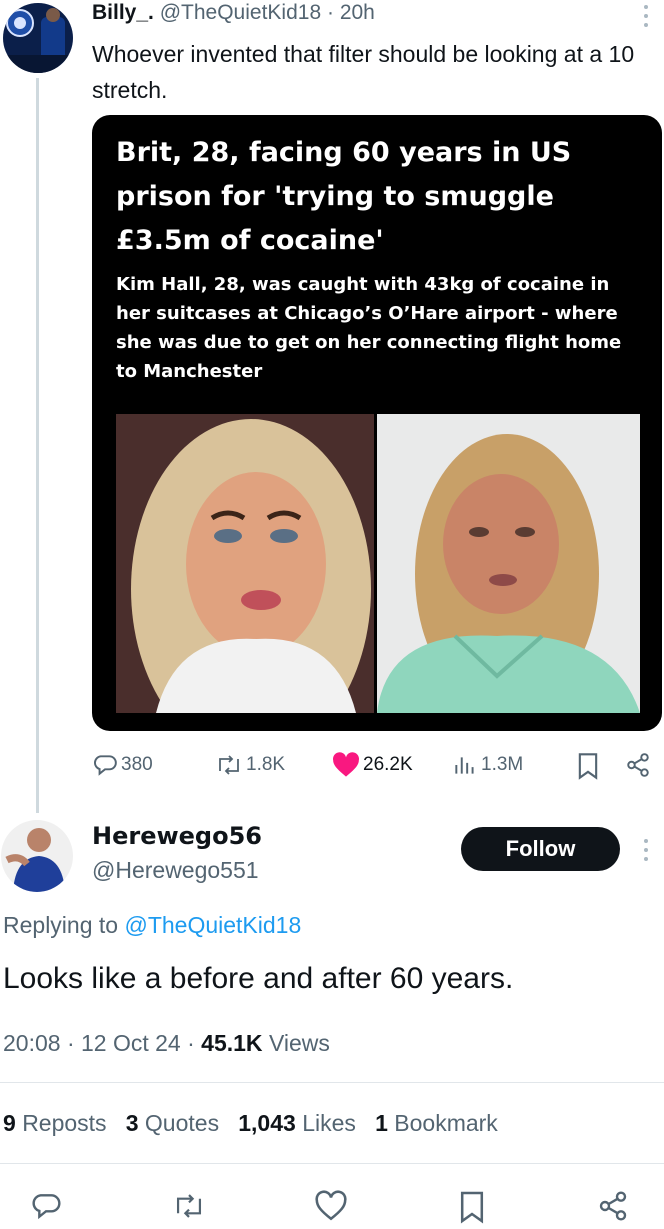 The image size is (664, 1229). I want to click on bottom-repost-icon, so click(189, 1206).